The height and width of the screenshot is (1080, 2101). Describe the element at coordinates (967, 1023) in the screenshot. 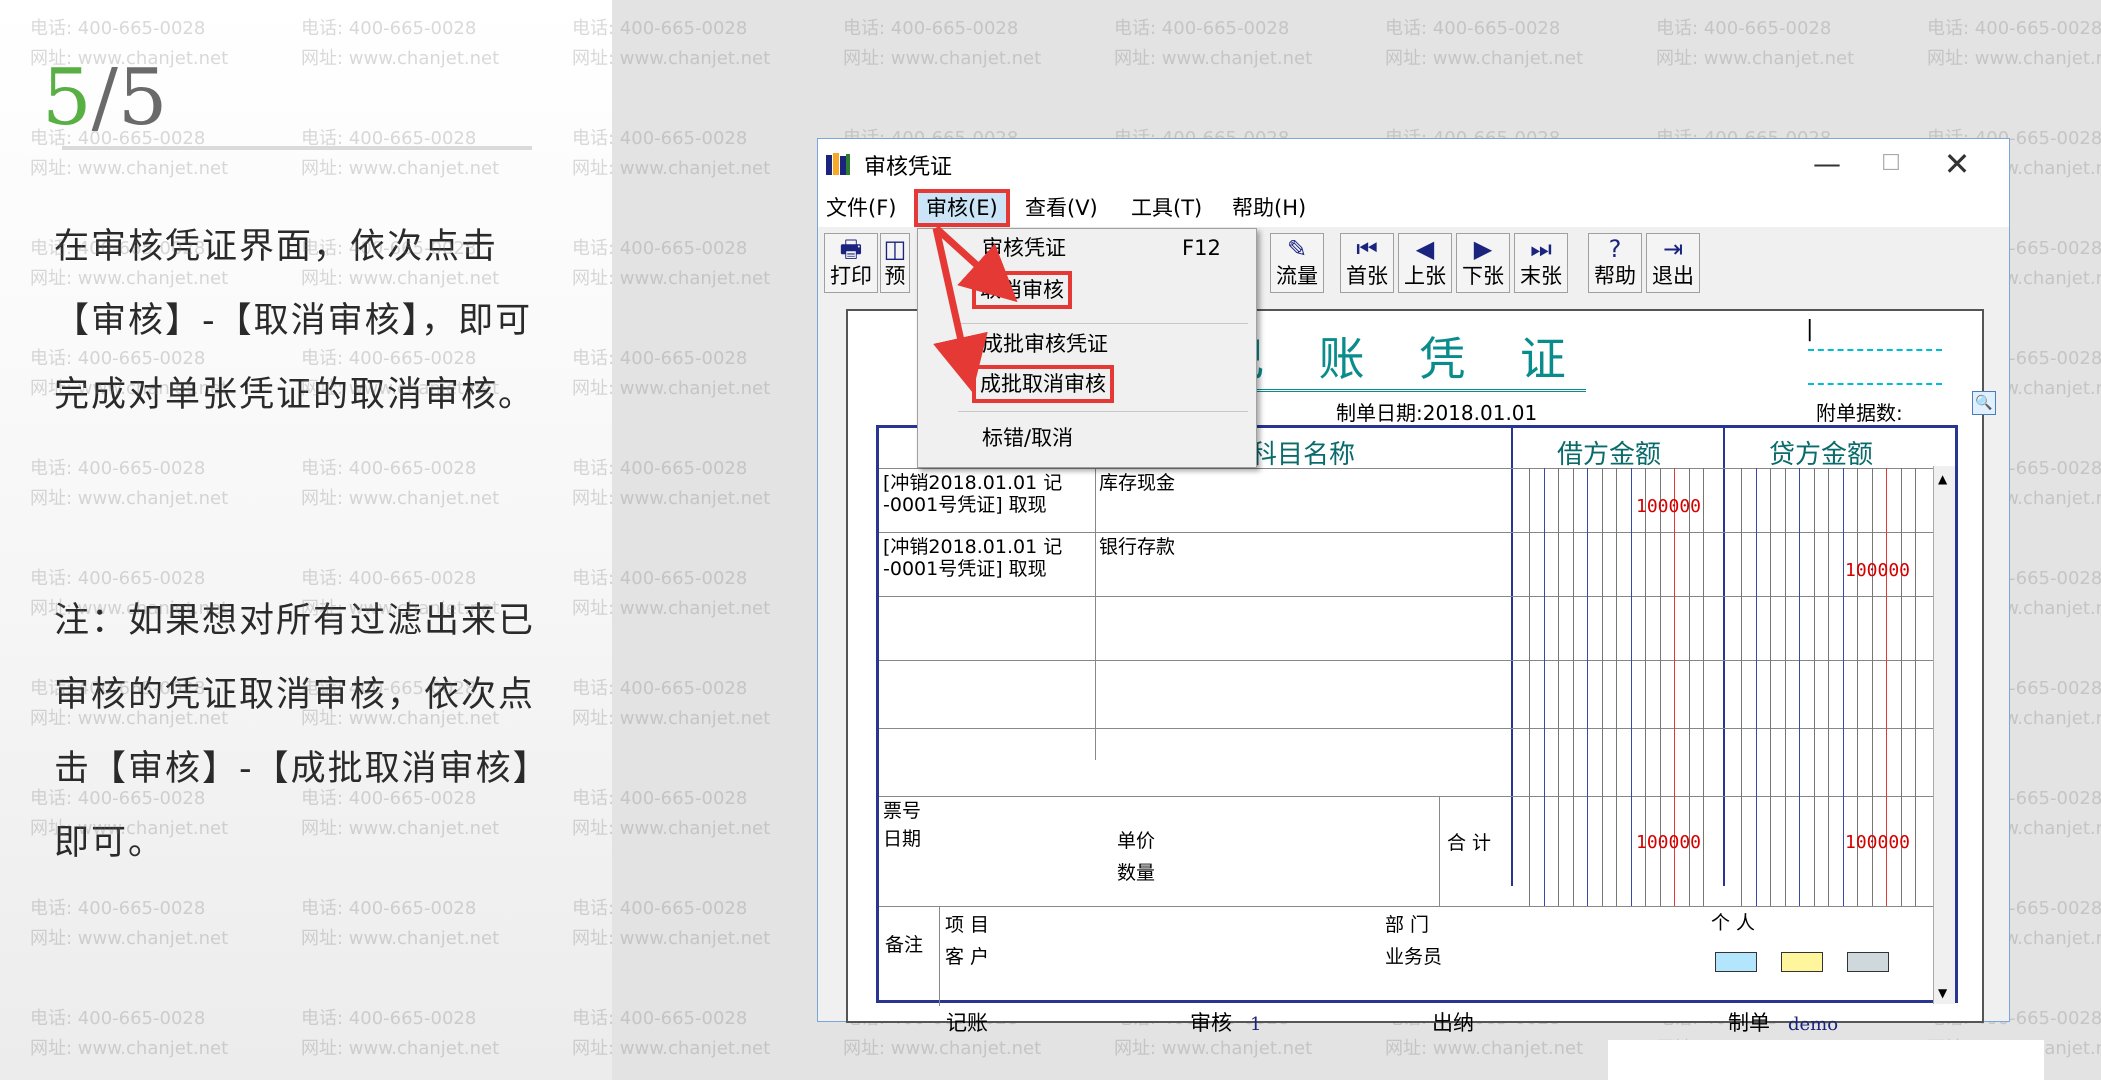

I see `bookkeeper-label: 记账` at that location.